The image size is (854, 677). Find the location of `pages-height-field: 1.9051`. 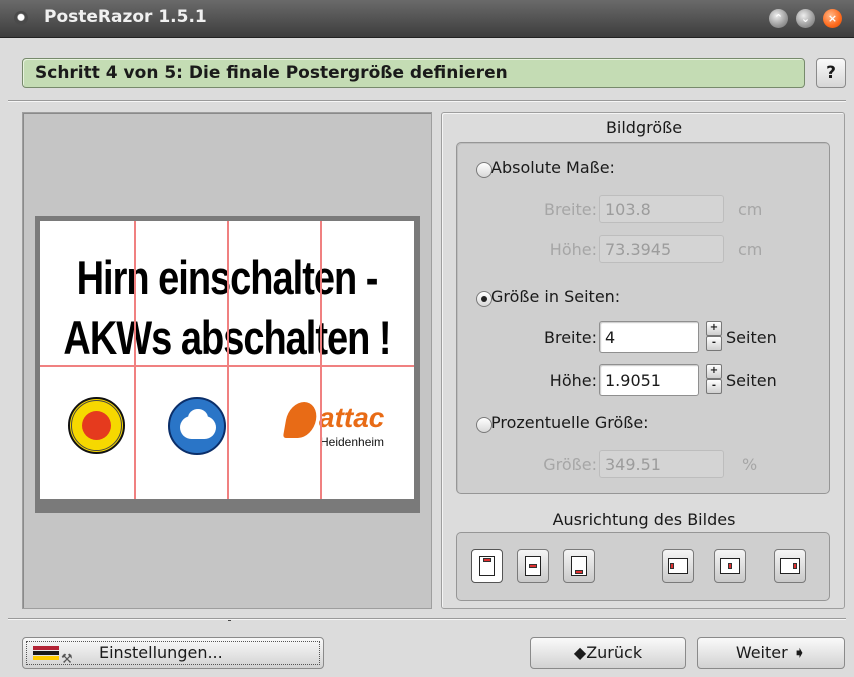

pages-height-field: 1.9051 is located at coordinates (649, 380).